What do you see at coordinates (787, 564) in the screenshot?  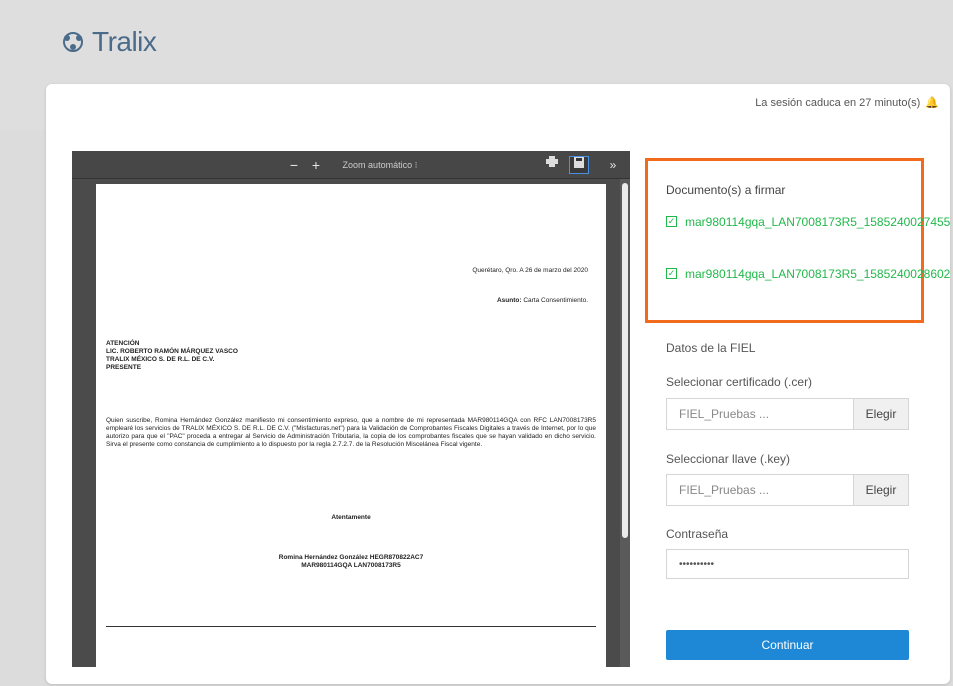 I see `password-field` at bounding box center [787, 564].